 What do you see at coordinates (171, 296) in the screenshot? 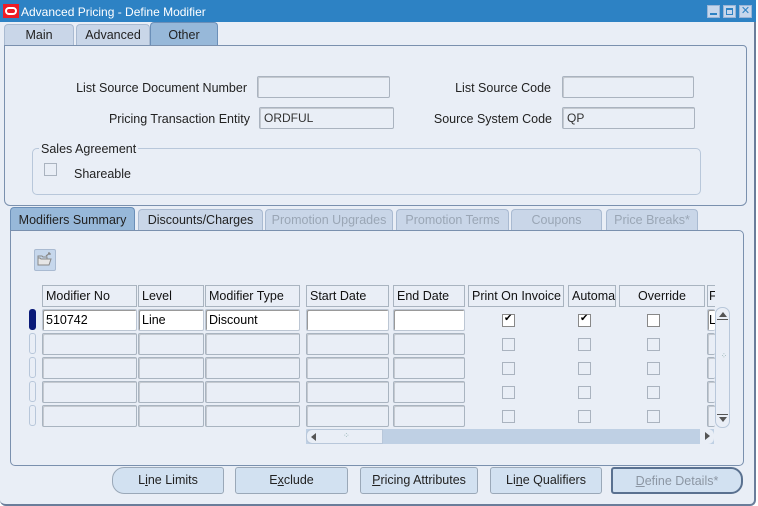
I see `col-header-level: Level` at bounding box center [171, 296].